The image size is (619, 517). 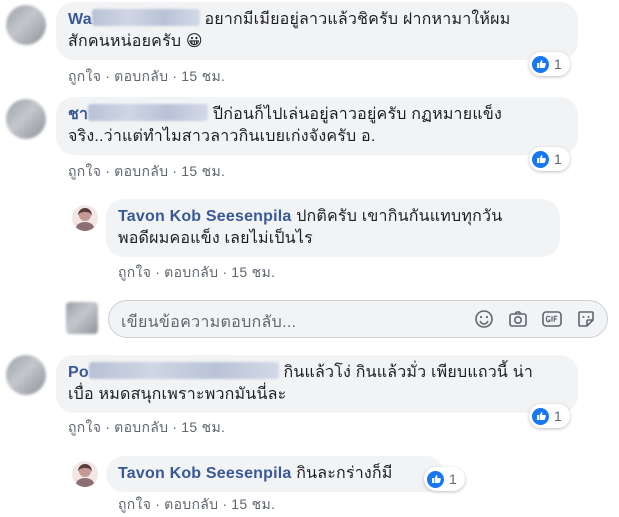 What do you see at coordinates (552, 319) in the screenshot?
I see `gif-icon` at bounding box center [552, 319].